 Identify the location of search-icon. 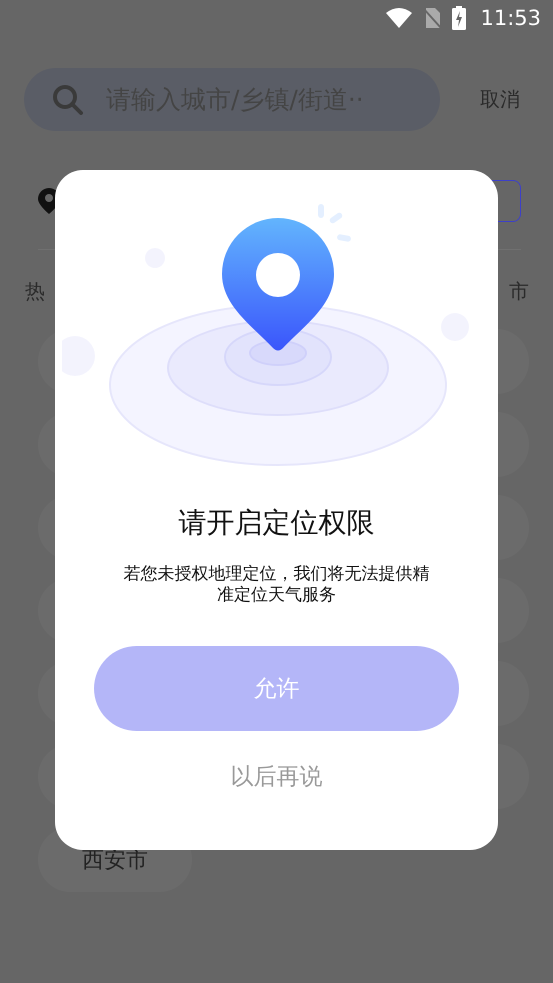
(68, 100).